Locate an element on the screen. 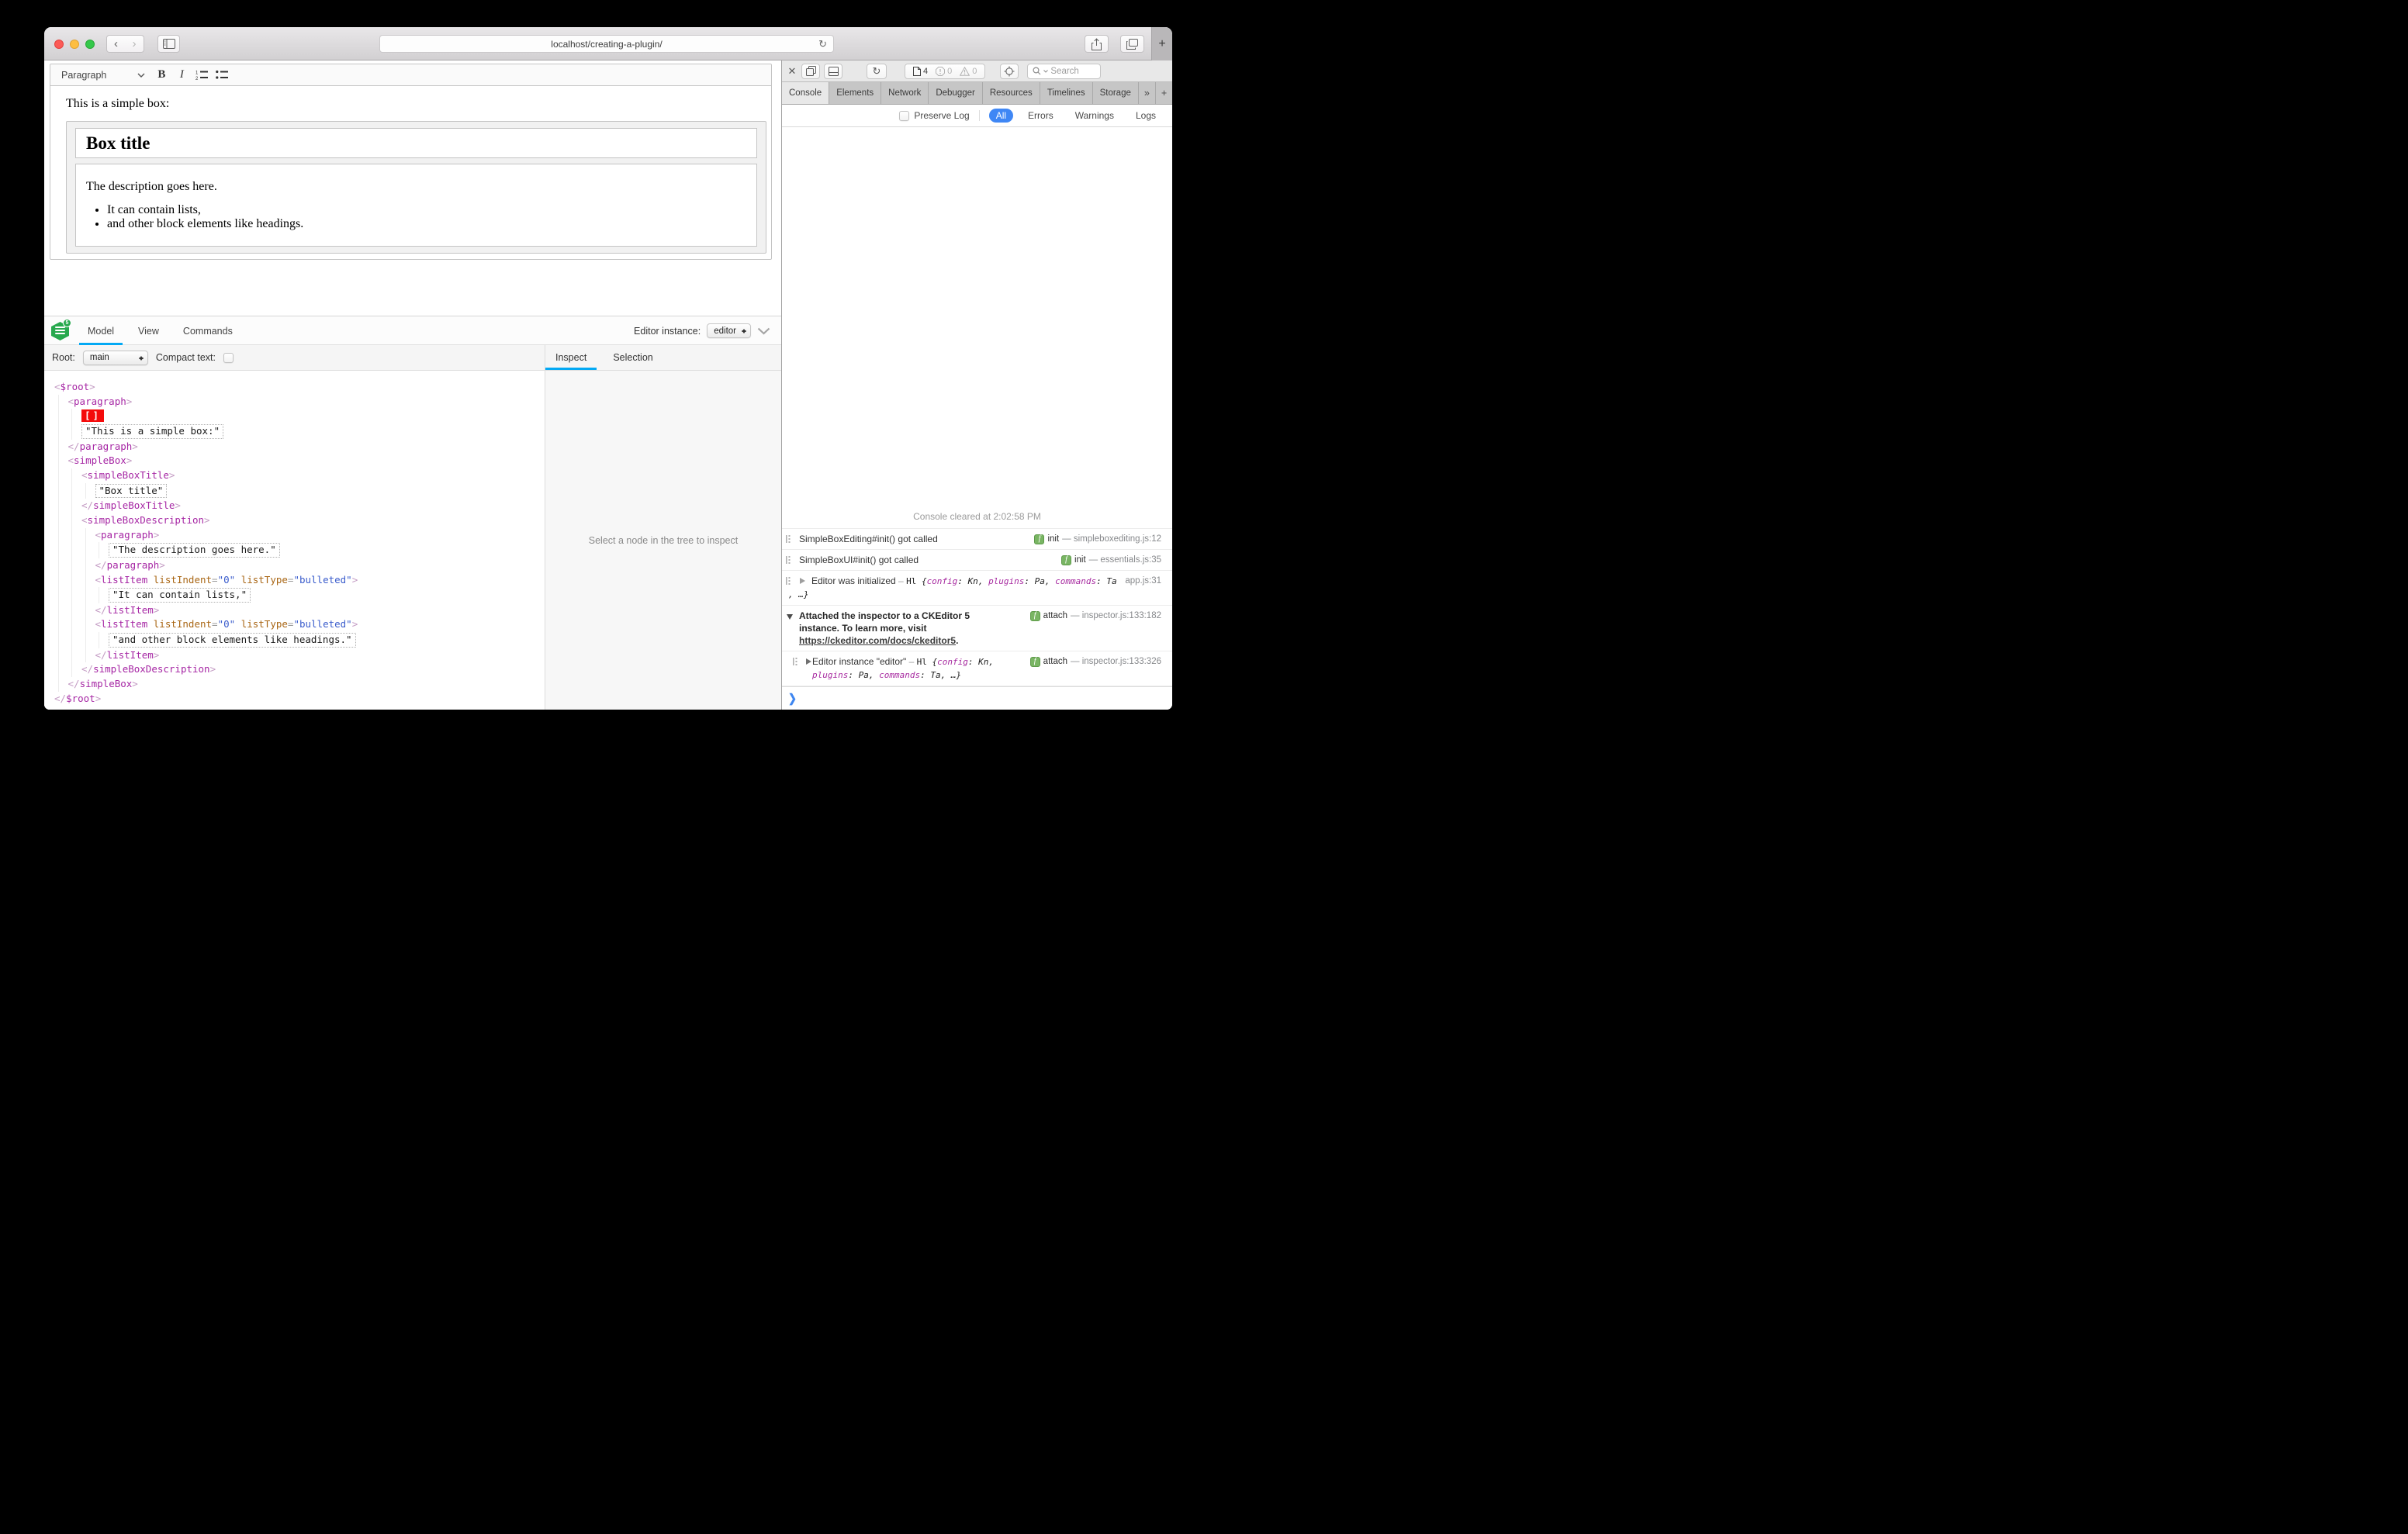  detach-inspector-button is located at coordinates (811, 71).